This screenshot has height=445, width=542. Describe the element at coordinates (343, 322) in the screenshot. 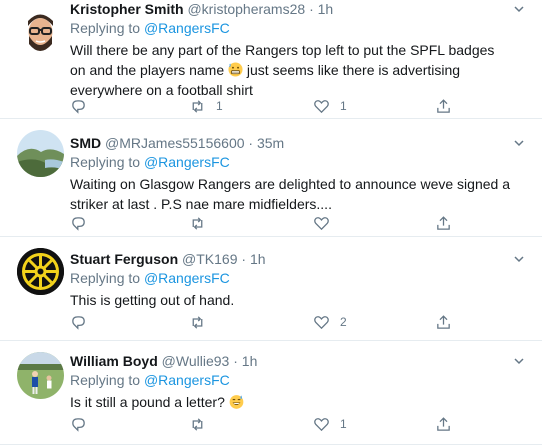

I see `like-count: 2` at that location.